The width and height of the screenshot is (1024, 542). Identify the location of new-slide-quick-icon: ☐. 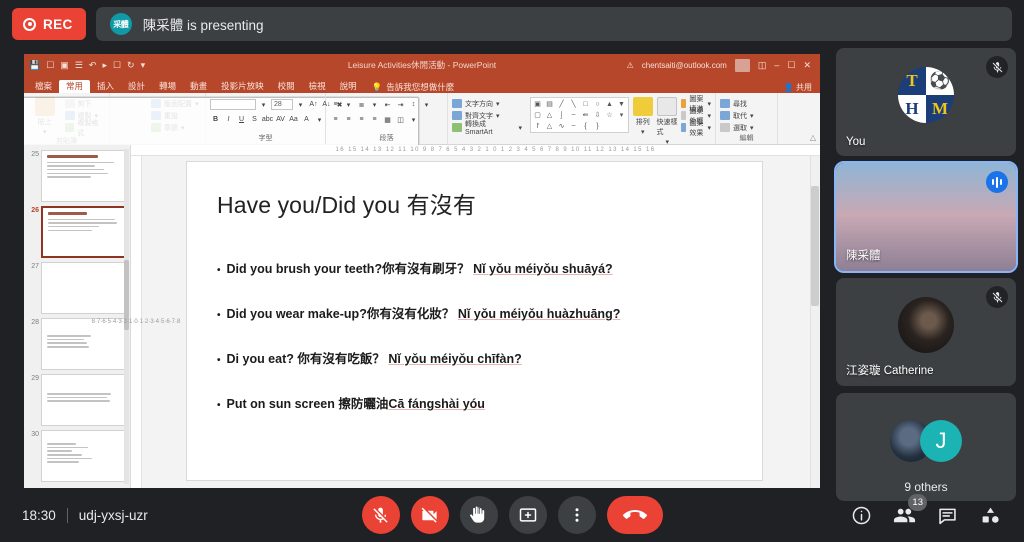
(117, 65).